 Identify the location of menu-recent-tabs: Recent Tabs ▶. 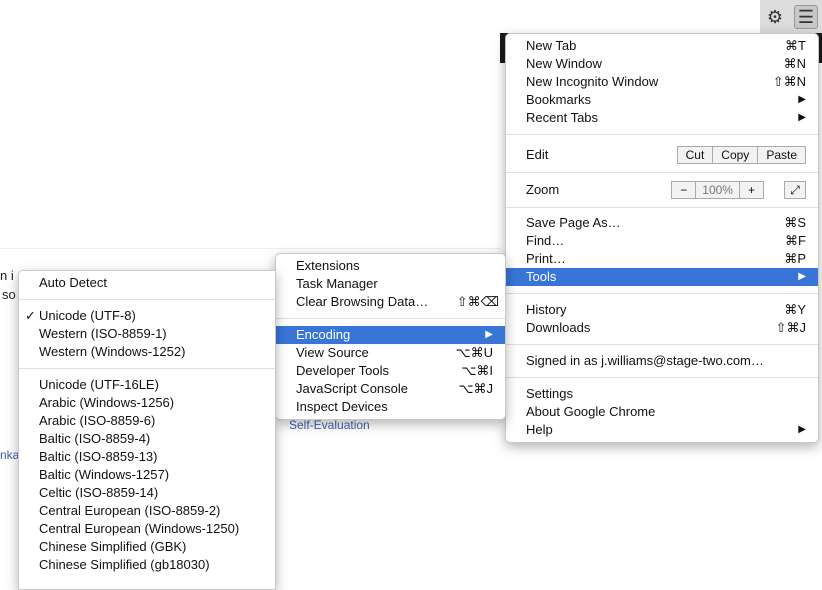
(662, 118).